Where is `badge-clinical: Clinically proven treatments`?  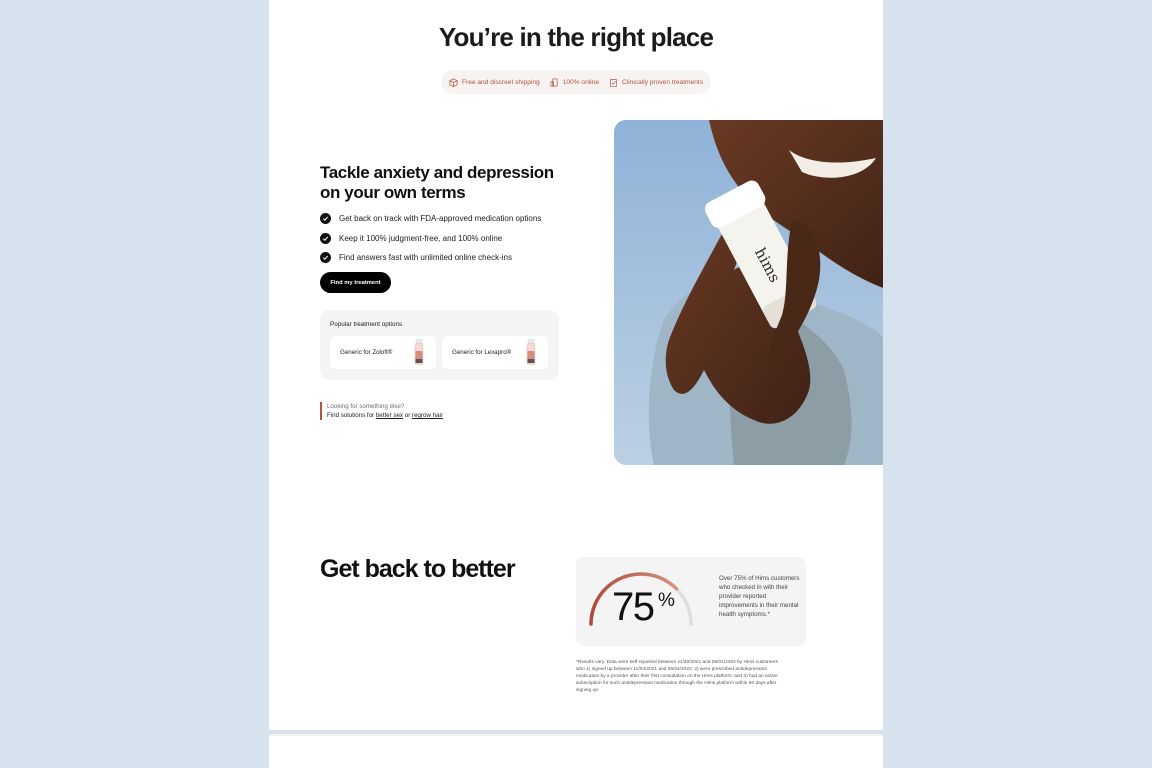 badge-clinical: Clinically proven treatments is located at coordinates (656, 82).